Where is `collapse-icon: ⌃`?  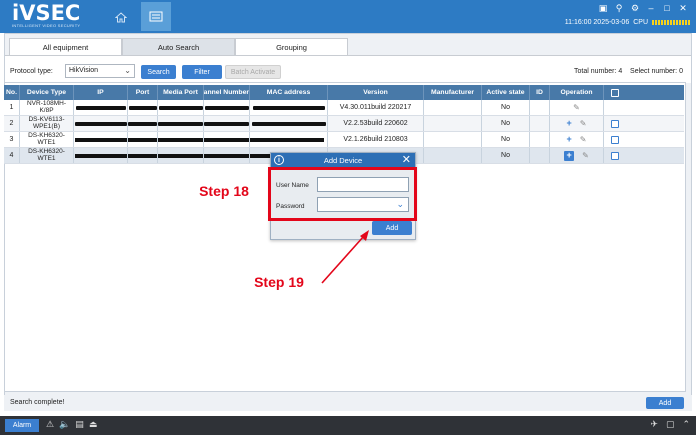 collapse-icon: ⌃ is located at coordinates (686, 424).